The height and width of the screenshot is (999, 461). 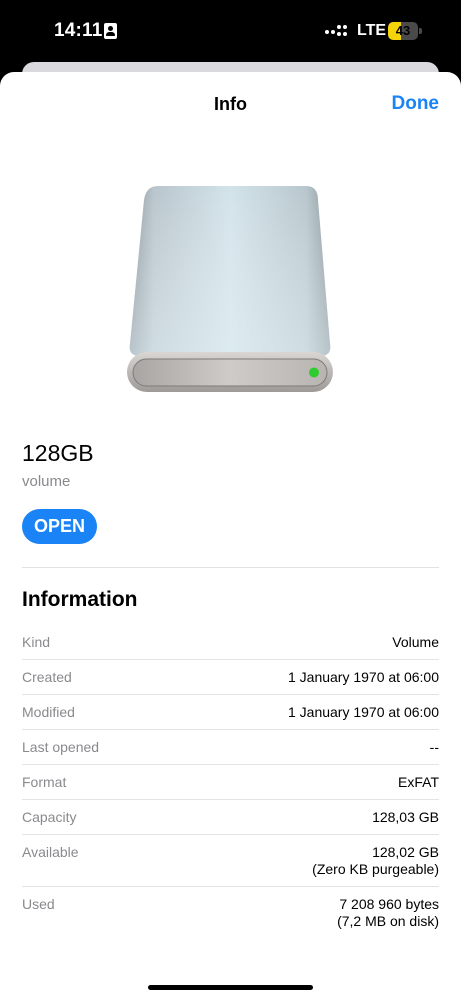 What do you see at coordinates (48, 712) in the screenshot?
I see `info-label: Modified` at bounding box center [48, 712].